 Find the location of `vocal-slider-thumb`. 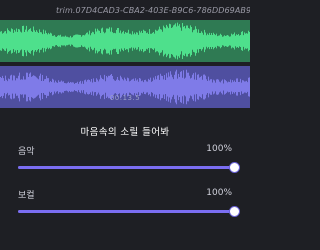

vocal-slider-thumb is located at coordinates (234, 211).